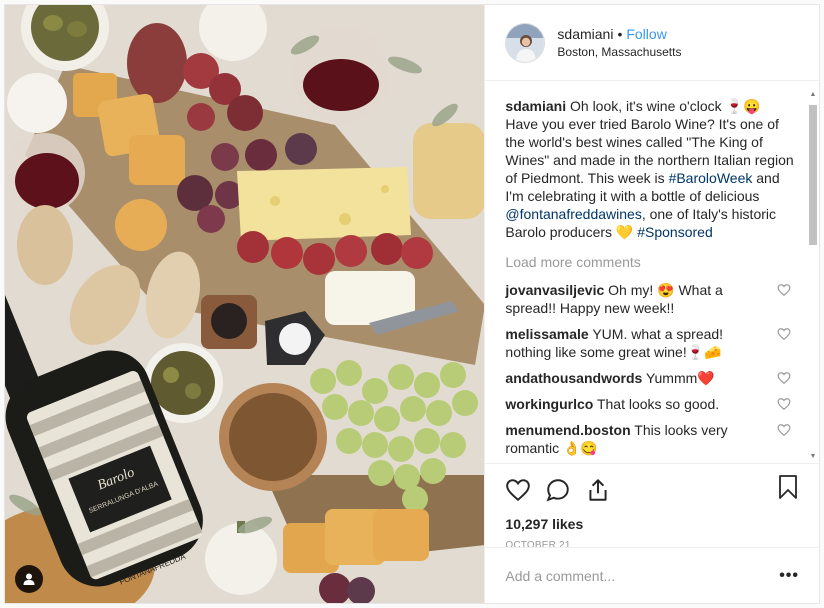 The image size is (824, 608). I want to click on post-header: sdamiani • Follow Boston, Massachusetts, so click(652, 43).